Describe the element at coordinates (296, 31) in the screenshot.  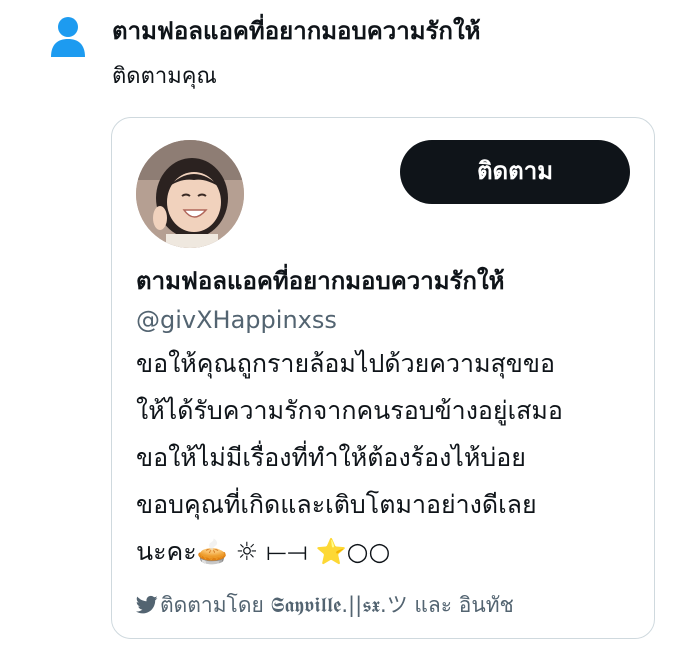
I see `notification-title: ตามฟอลแอคที่อยากมอบความรักให้` at that location.